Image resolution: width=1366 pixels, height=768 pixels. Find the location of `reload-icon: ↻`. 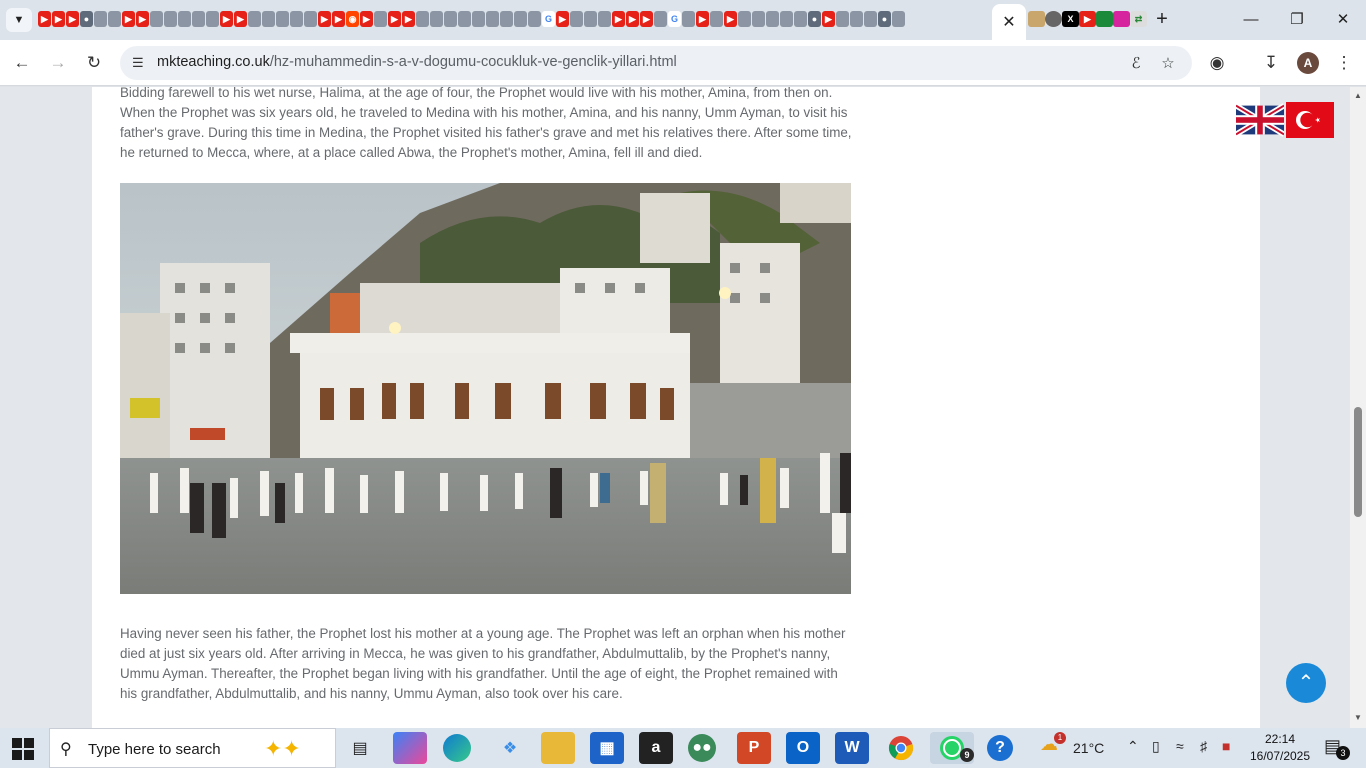

reload-icon: ↻ is located at coordinates (94, 63).